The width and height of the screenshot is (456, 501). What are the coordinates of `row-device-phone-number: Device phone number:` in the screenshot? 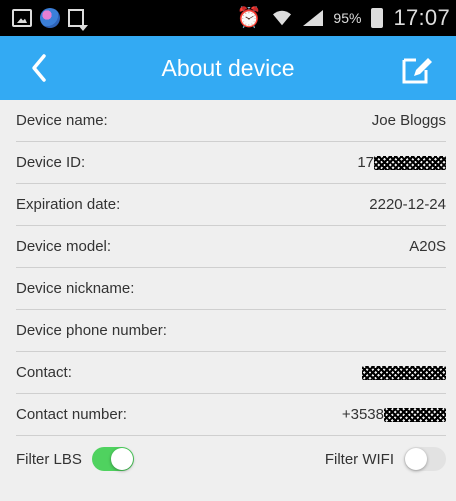 It's located at (231, 331).